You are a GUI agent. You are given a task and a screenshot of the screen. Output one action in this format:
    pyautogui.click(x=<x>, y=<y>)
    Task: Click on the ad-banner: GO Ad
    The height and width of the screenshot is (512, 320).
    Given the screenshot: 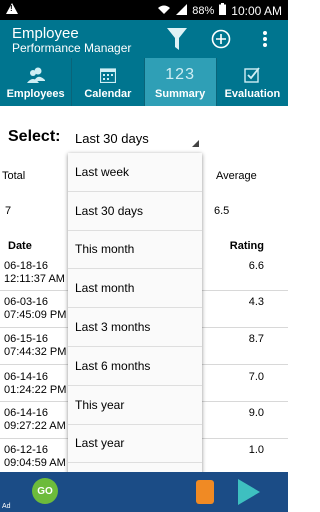 What is the action you would take?
    pyautogui.click(x=144, y=492)
    